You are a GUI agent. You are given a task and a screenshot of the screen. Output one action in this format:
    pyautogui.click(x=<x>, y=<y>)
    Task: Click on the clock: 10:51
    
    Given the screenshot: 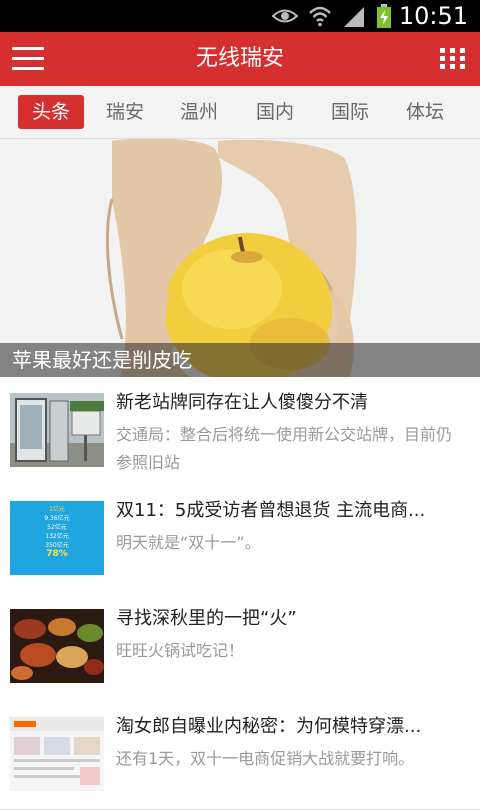 What is the action you would take?
    pyautogui.click(x=433, y=16)
    